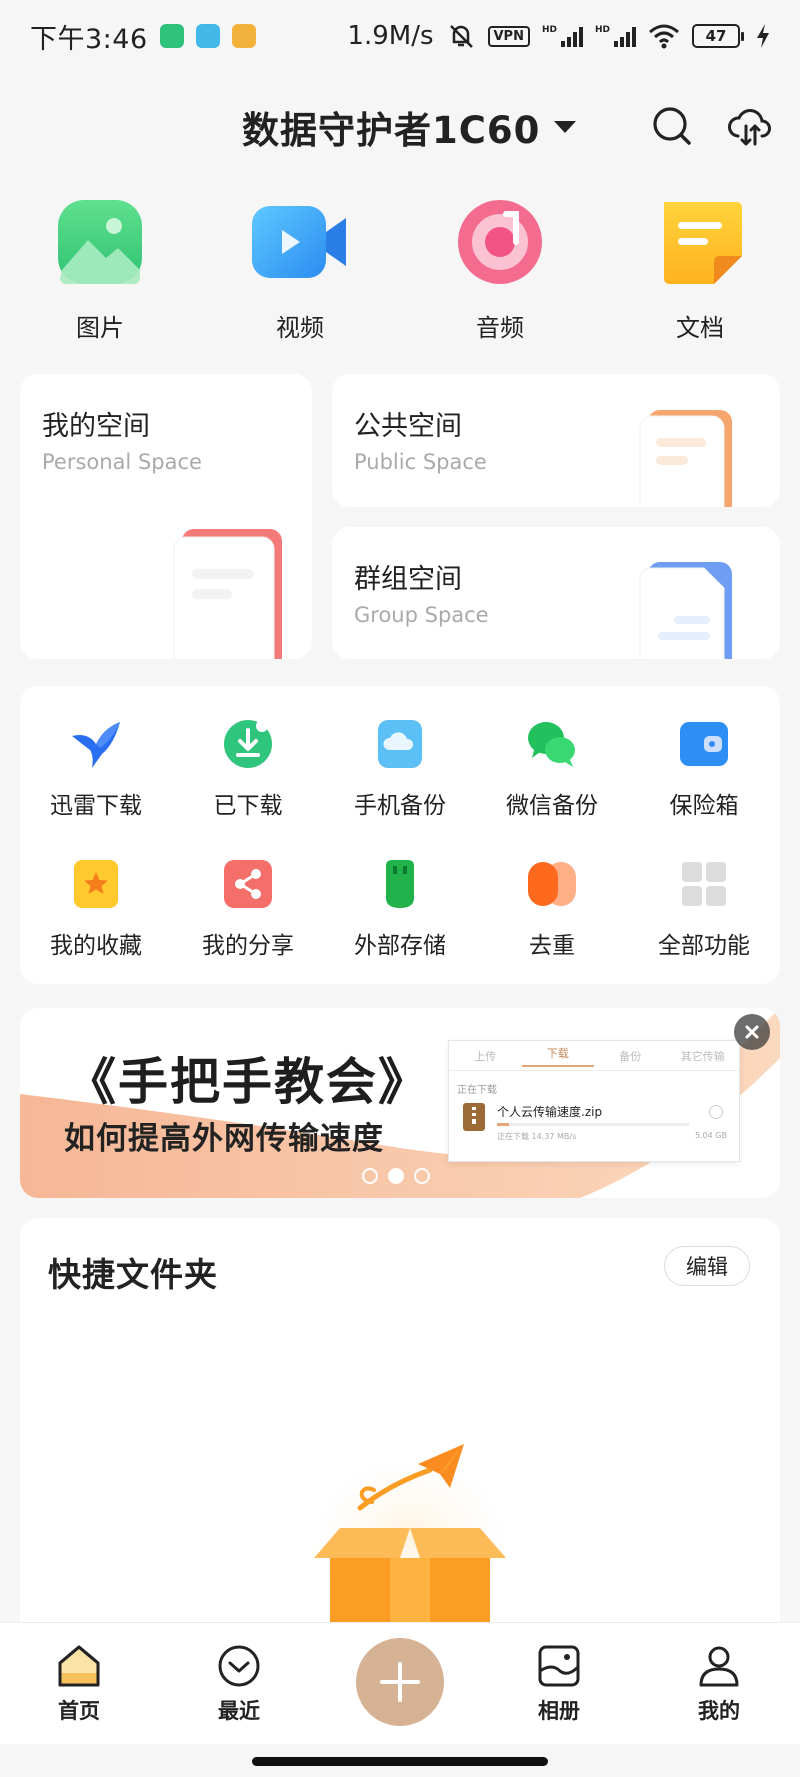 The image size is (800, 1777). What do you see at coordinates (704, 769) in the screenshot?
I see `tool-safe-box: 保险箱` at bounding box center [704, 769].